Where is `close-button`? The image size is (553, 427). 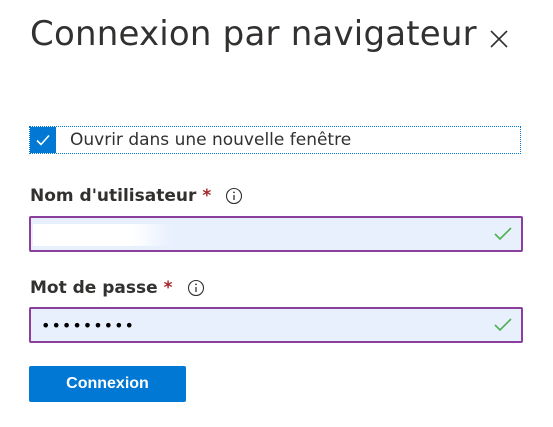
close-button is located at coordinates (499, 39).